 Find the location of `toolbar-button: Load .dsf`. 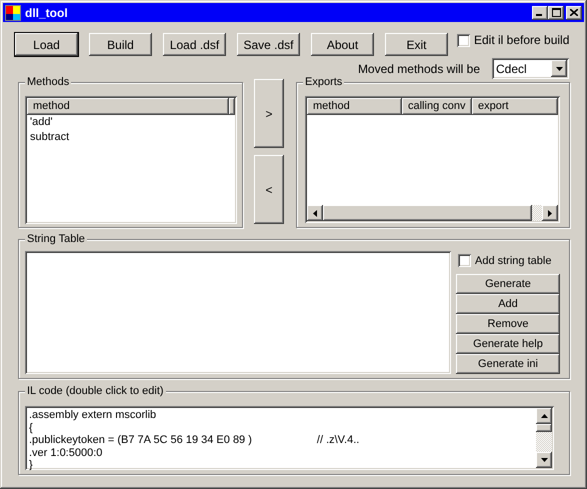

toolbar-button: Load .dsf is located at coordinates (194, 44).